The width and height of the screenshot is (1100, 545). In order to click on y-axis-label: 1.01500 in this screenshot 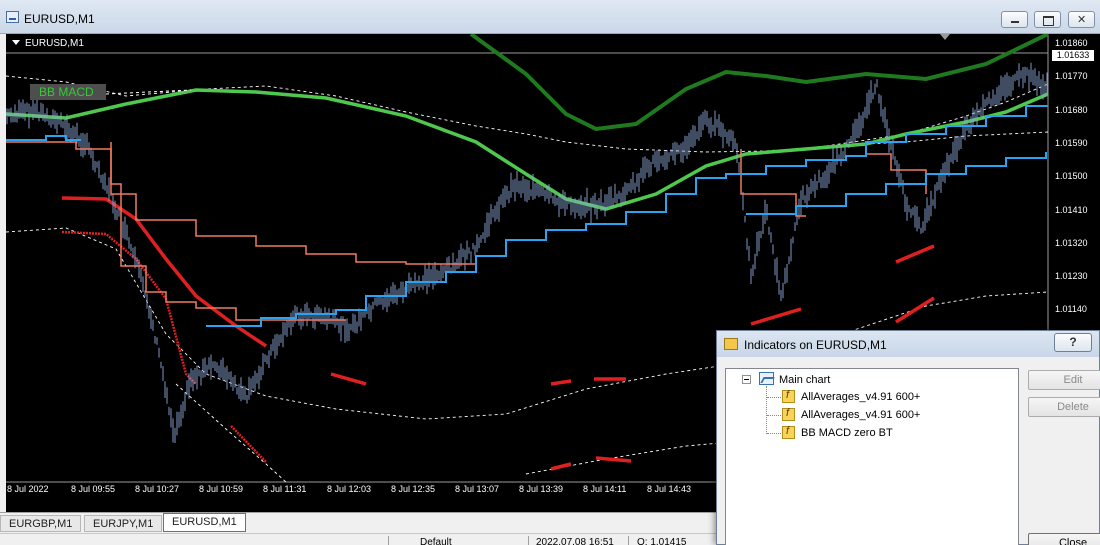, I will do `click(1071, 176)`.